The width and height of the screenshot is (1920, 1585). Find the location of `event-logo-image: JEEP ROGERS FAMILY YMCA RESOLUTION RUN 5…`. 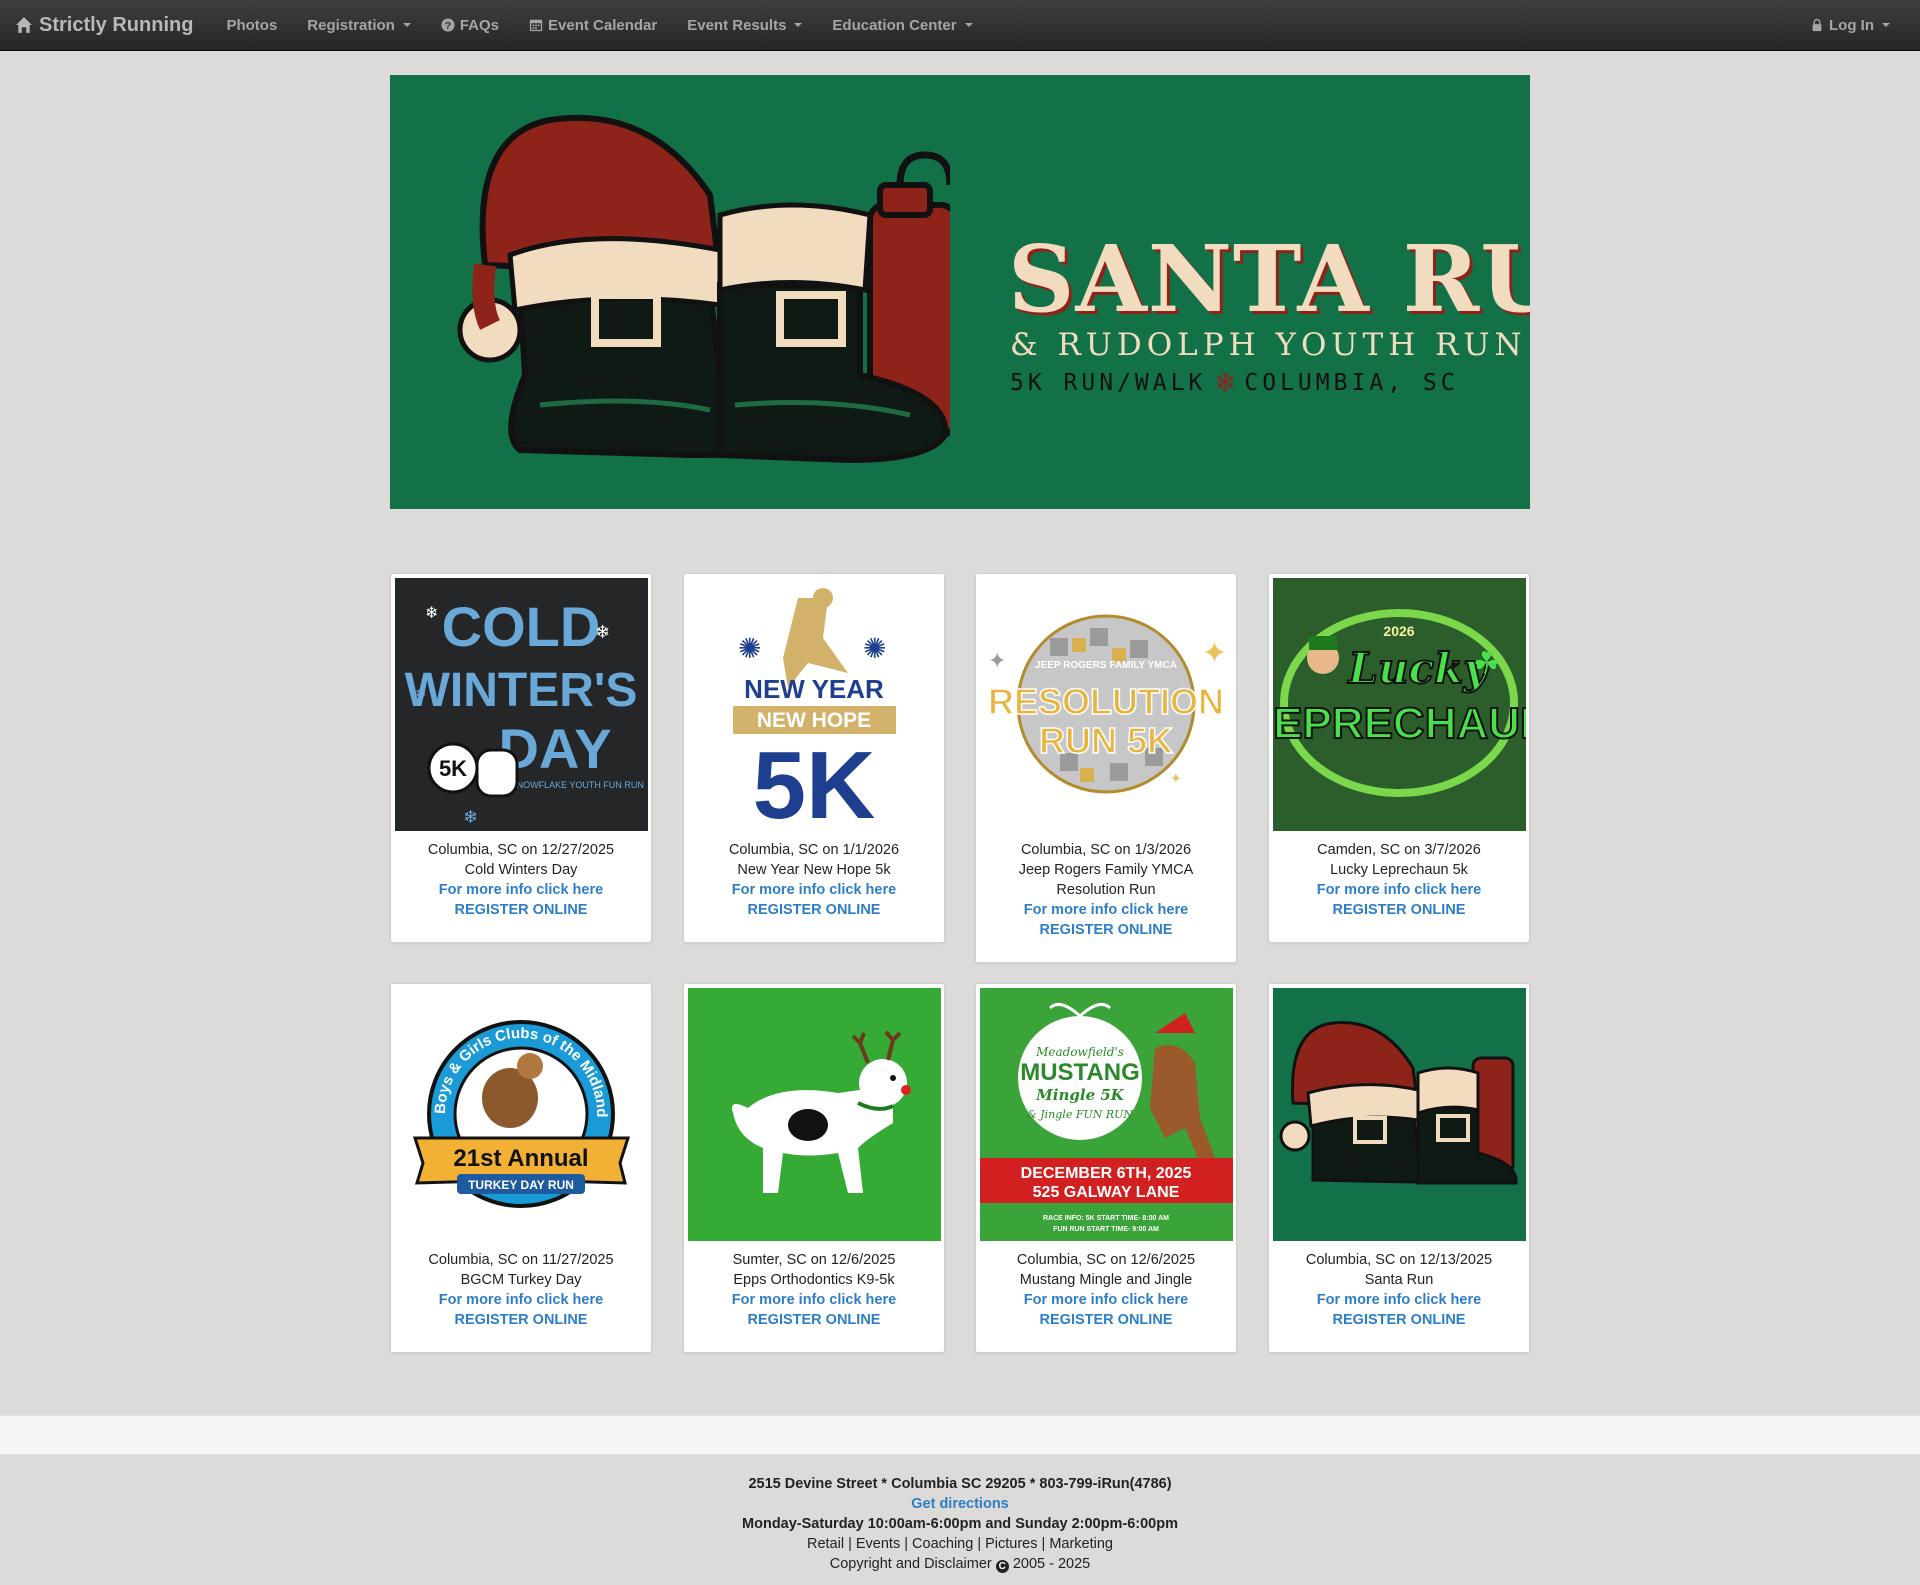

event-logo-image: JEEP ROGERS FAMILY YMCA RESOLUTION RUN 5… is located at coordinates (1106, 704).